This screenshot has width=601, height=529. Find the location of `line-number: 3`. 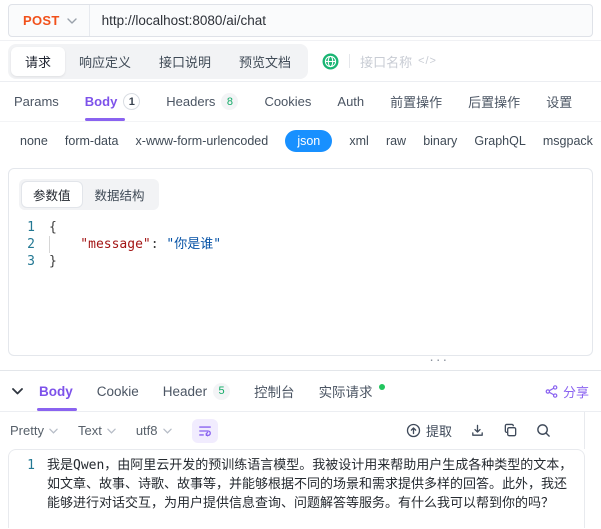

line-number: 3 is located at coordinates (31, 261).